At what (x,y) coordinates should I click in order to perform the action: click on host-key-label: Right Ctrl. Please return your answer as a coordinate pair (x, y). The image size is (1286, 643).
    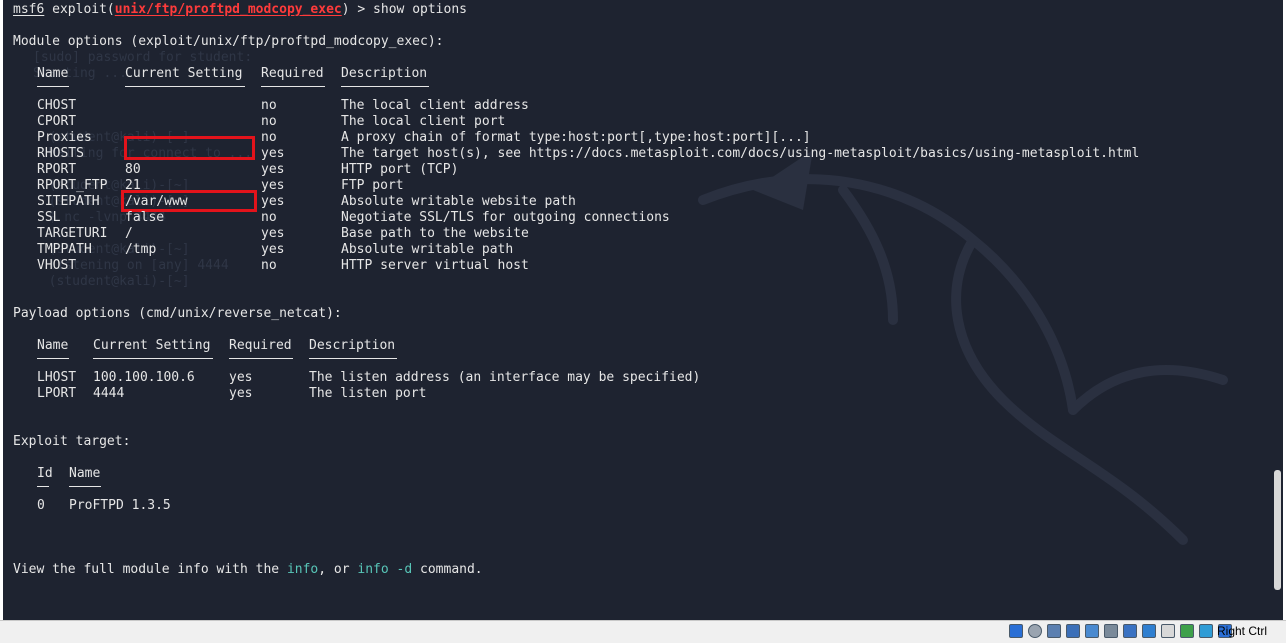
    Looking at the image, I should click on (1242, 631).